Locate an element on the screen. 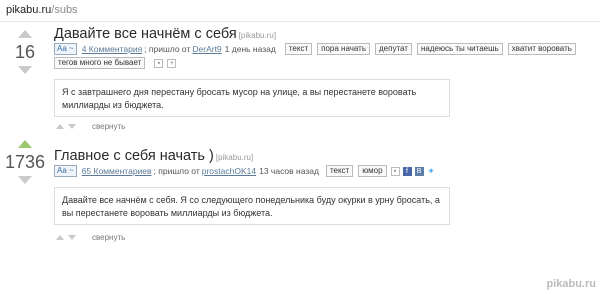 The width and height of the screenshot is (600, 294). address-host: pikabu.ru/subs is located at coordinates (42, 10).